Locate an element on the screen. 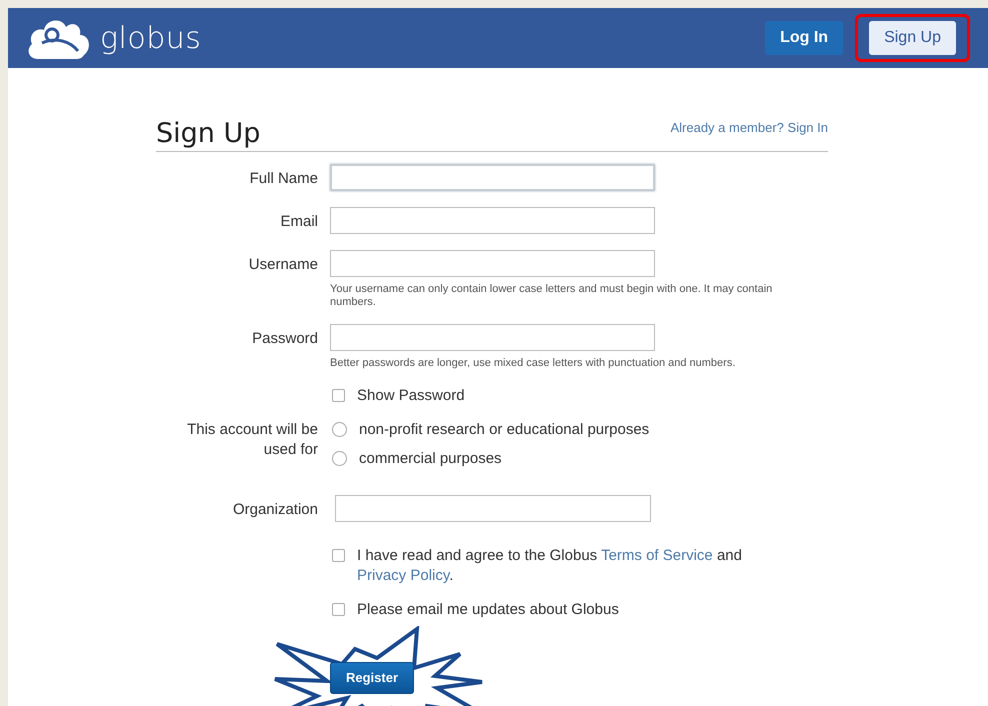  field-label: Full Name is located at coordinates (283, 179).